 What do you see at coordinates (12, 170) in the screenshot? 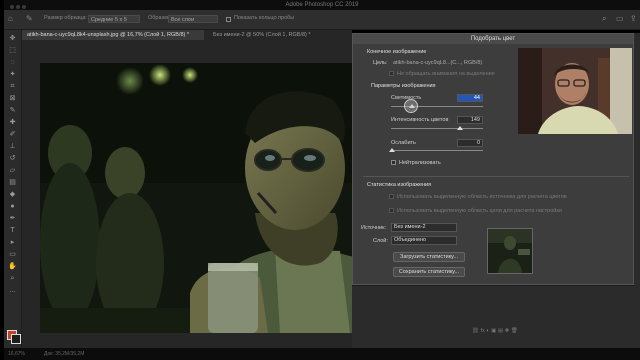
I see `eraser-tool-icon: ▱` at bounding box center [12, 170].